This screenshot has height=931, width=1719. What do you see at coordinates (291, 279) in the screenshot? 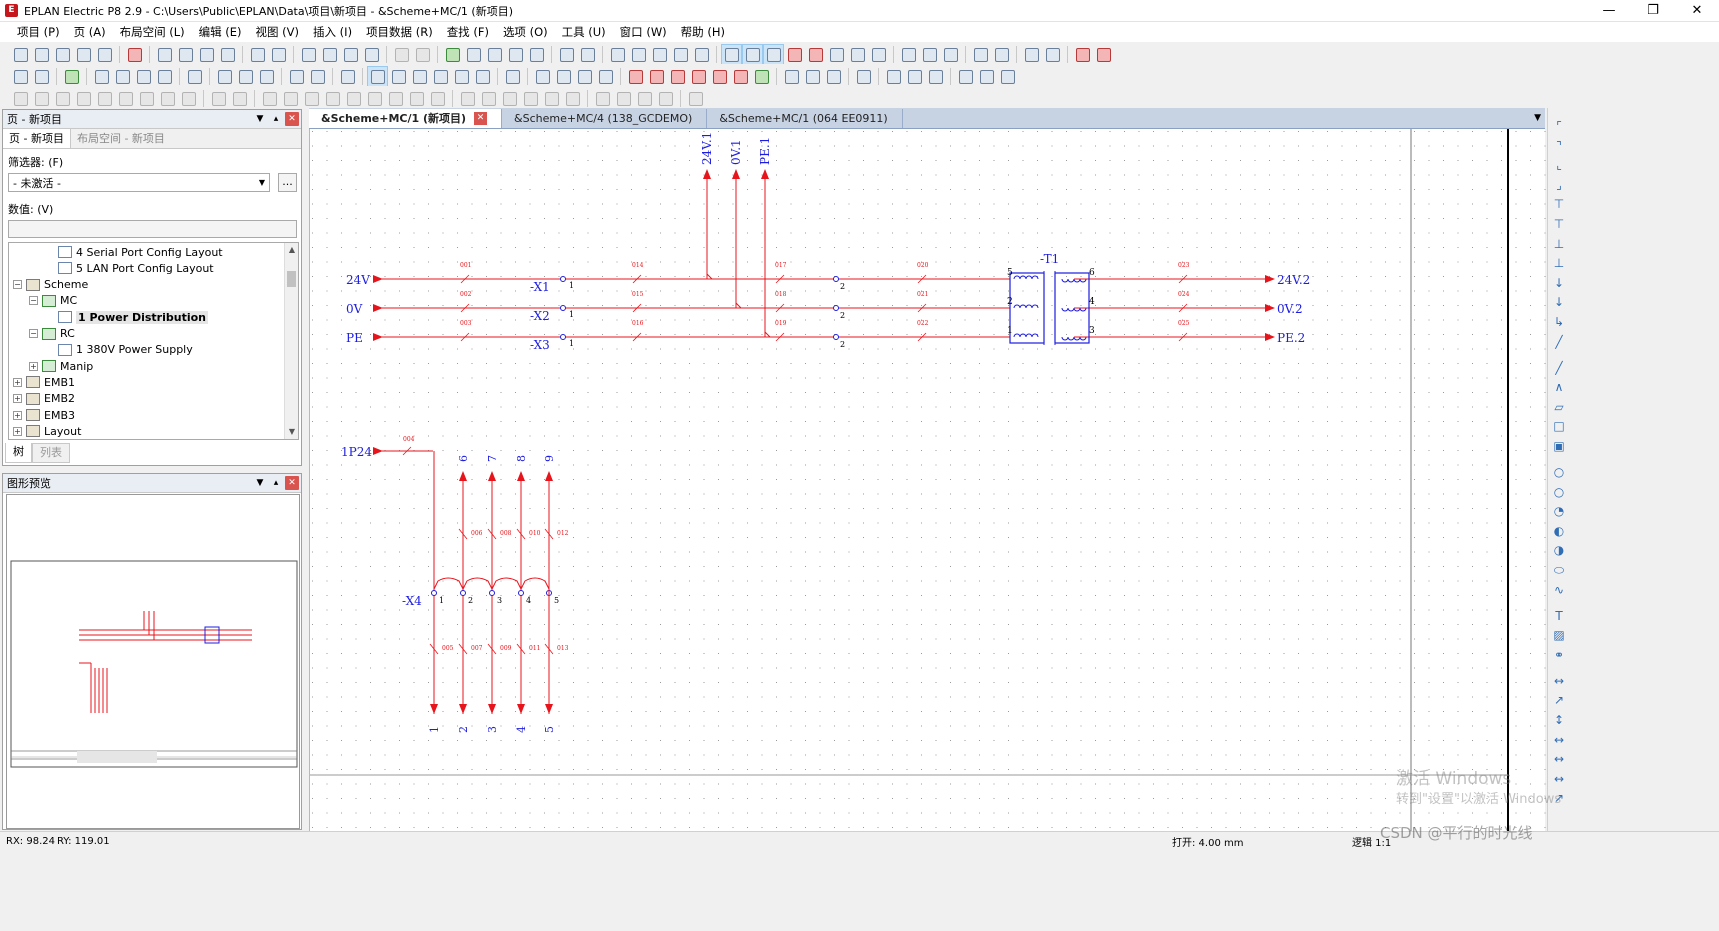
I see `scrollbar-thumb` at bounding box center [291, 279].